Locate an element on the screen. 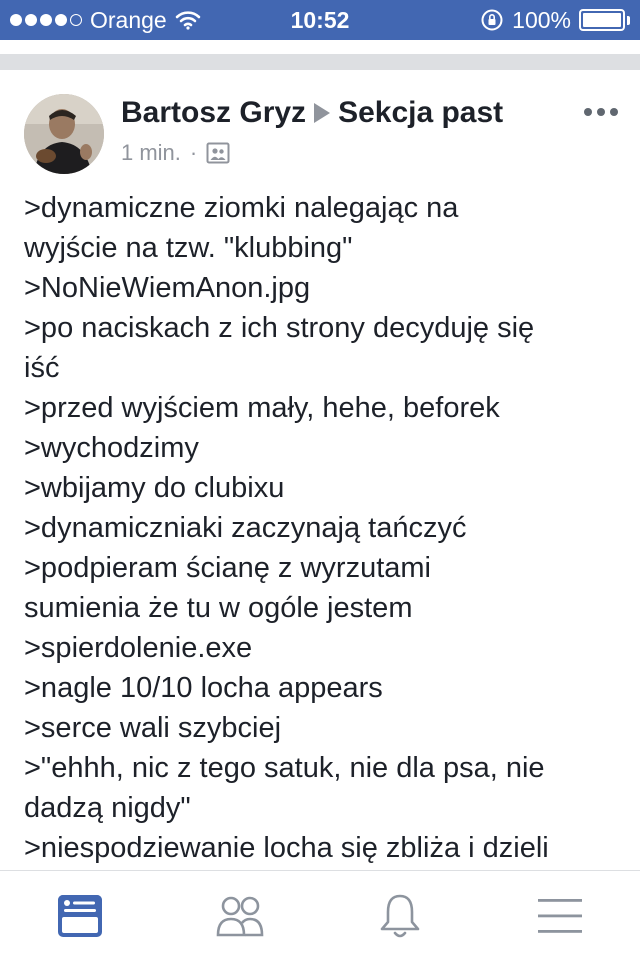  post-line: wyjście na tzw. "klubbing" is located at coordinates (188, 248).